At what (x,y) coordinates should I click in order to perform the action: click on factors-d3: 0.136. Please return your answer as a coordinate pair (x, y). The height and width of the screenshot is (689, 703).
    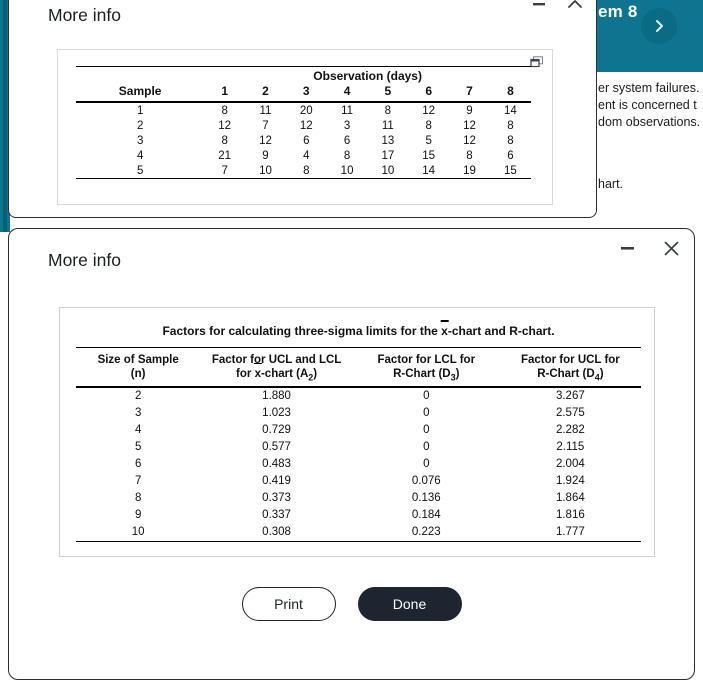
    Looking at the image, I should click on (426, 498).